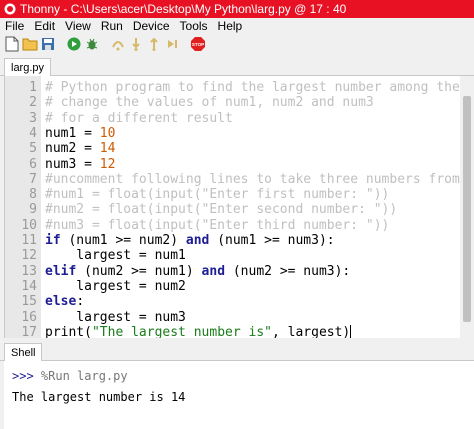 Image resolution: width=474 pixels, height=429 pixels. Describe the element at coordinates (136, 44) in the screenshot. I see `step-into-icon` at that location.